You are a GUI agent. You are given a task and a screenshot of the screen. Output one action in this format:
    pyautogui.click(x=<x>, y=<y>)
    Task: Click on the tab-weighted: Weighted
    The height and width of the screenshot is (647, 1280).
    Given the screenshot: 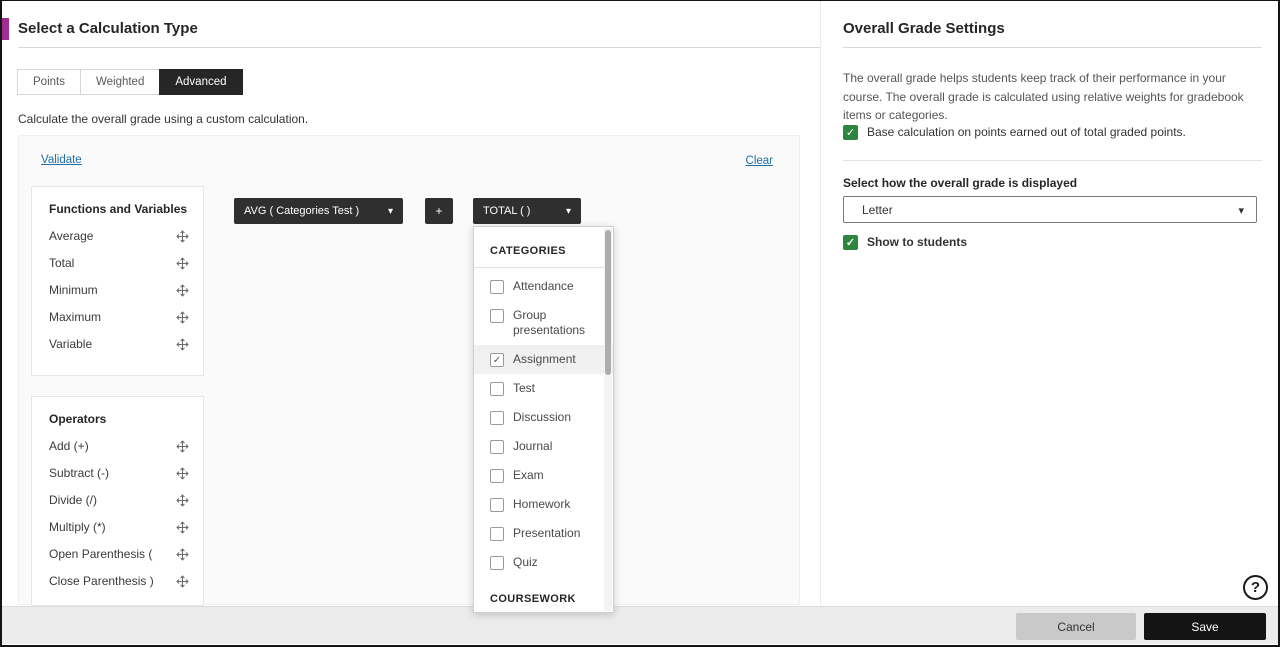 What is the action you would take?
    pyautogui.click(x=120, y=82)
    